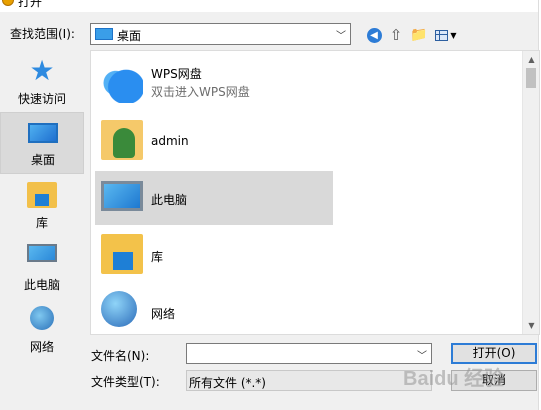 The image size is (541, 410). I want to click on filename-combobox: ﹀, so click(309, 353).